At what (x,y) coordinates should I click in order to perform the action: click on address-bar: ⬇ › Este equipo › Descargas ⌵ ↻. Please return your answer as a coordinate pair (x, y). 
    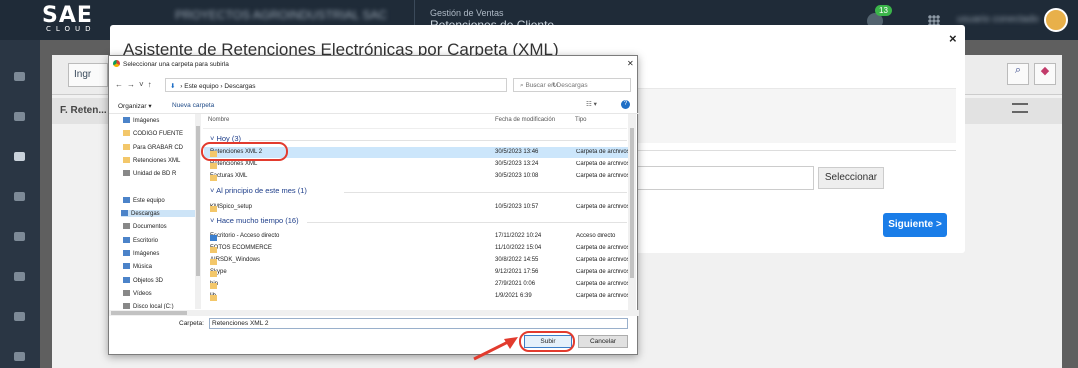
    Looking at the image, I should click on (361, 85).